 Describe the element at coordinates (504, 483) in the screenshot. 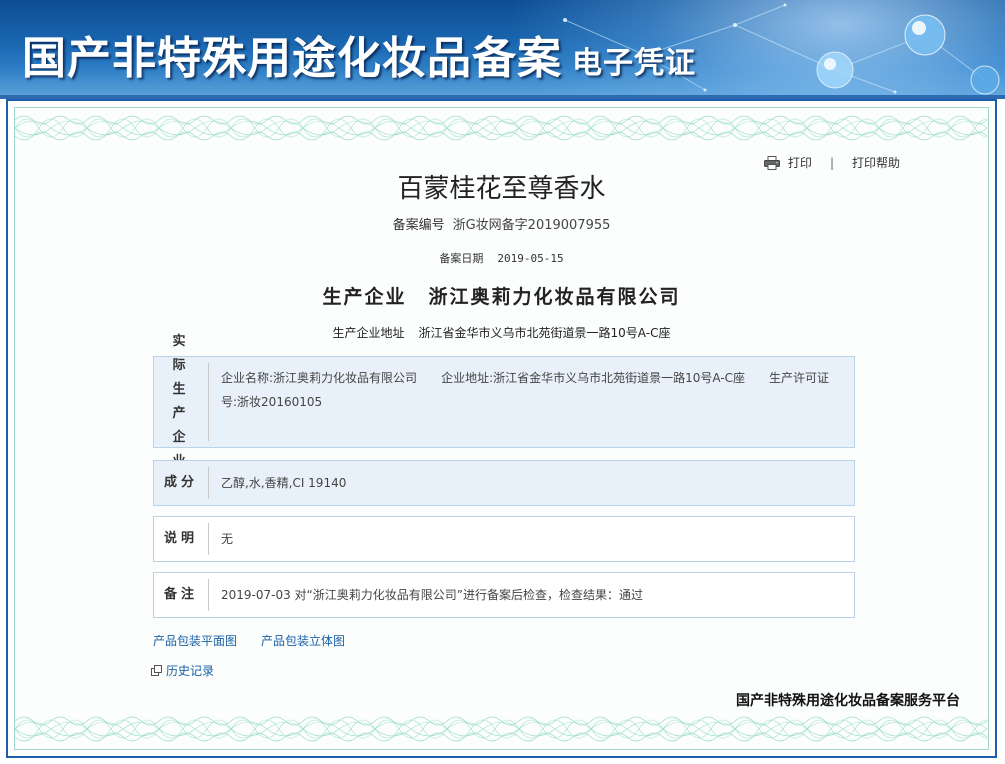

I see `info-row-ingredients: 成分 乙醇,水,香精,CI 19140` at that location.